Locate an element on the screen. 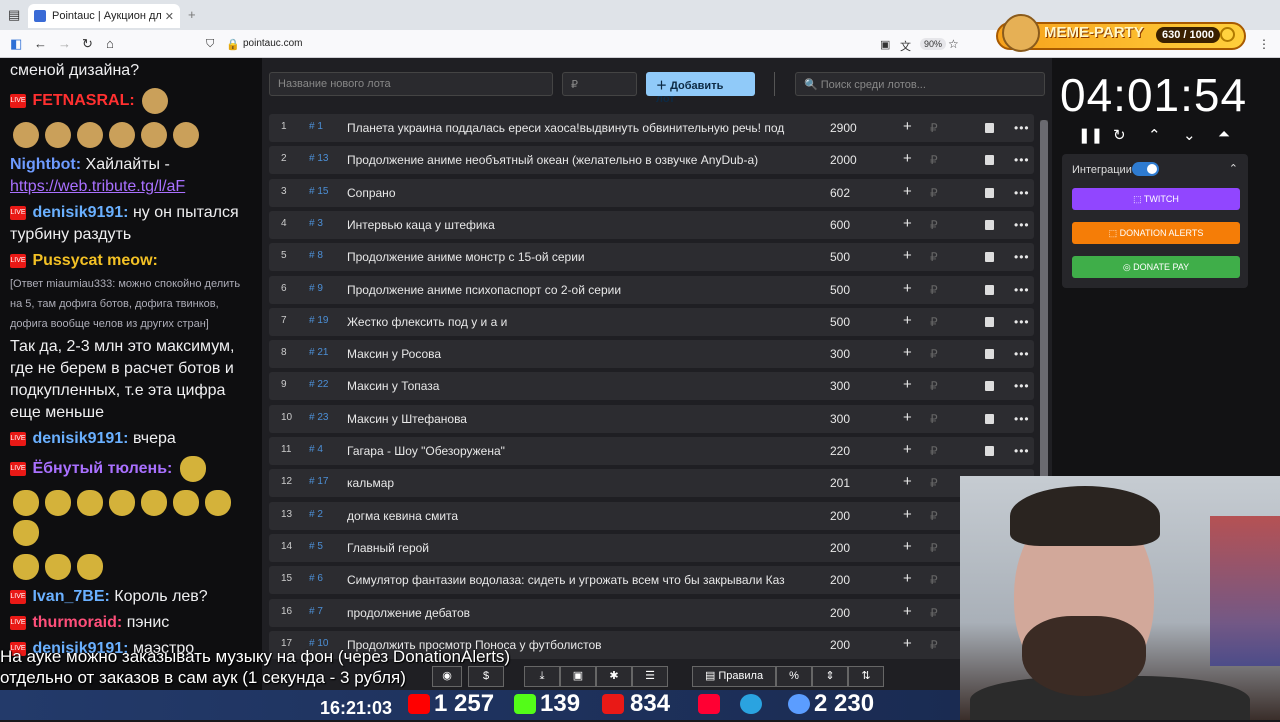 This screenshot has width=1280, height=722. donation-alerts-button: ⬚ DONATION ALERTS is located at coordinates (1156, 233).